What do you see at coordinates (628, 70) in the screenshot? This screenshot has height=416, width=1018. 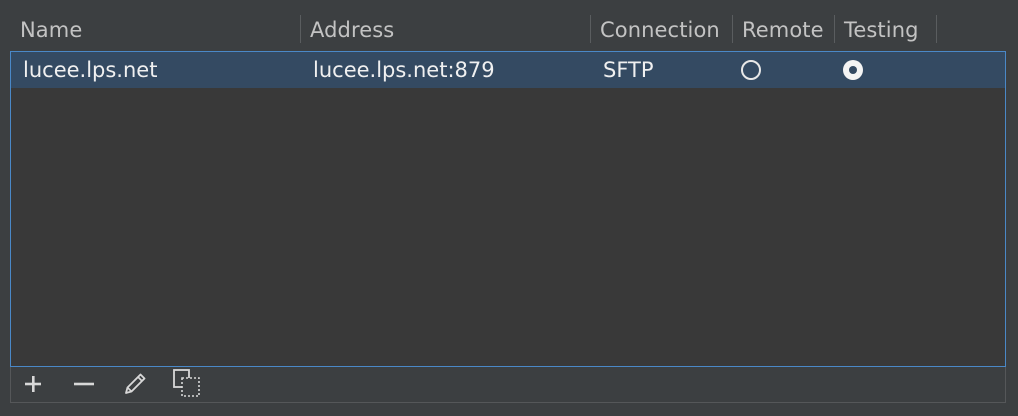 I see `cell-connection: SFTP` at bounding box center [628, 70].